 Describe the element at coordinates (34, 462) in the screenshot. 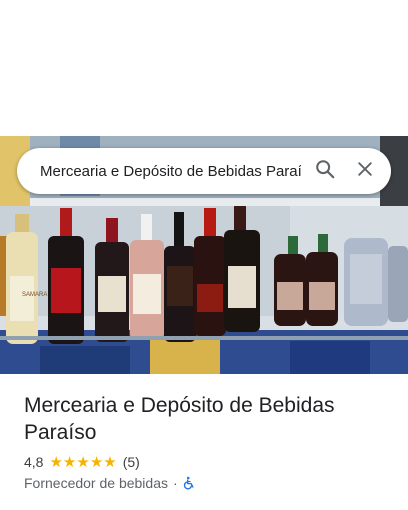

I see `rating-value: 4,8` at that location.